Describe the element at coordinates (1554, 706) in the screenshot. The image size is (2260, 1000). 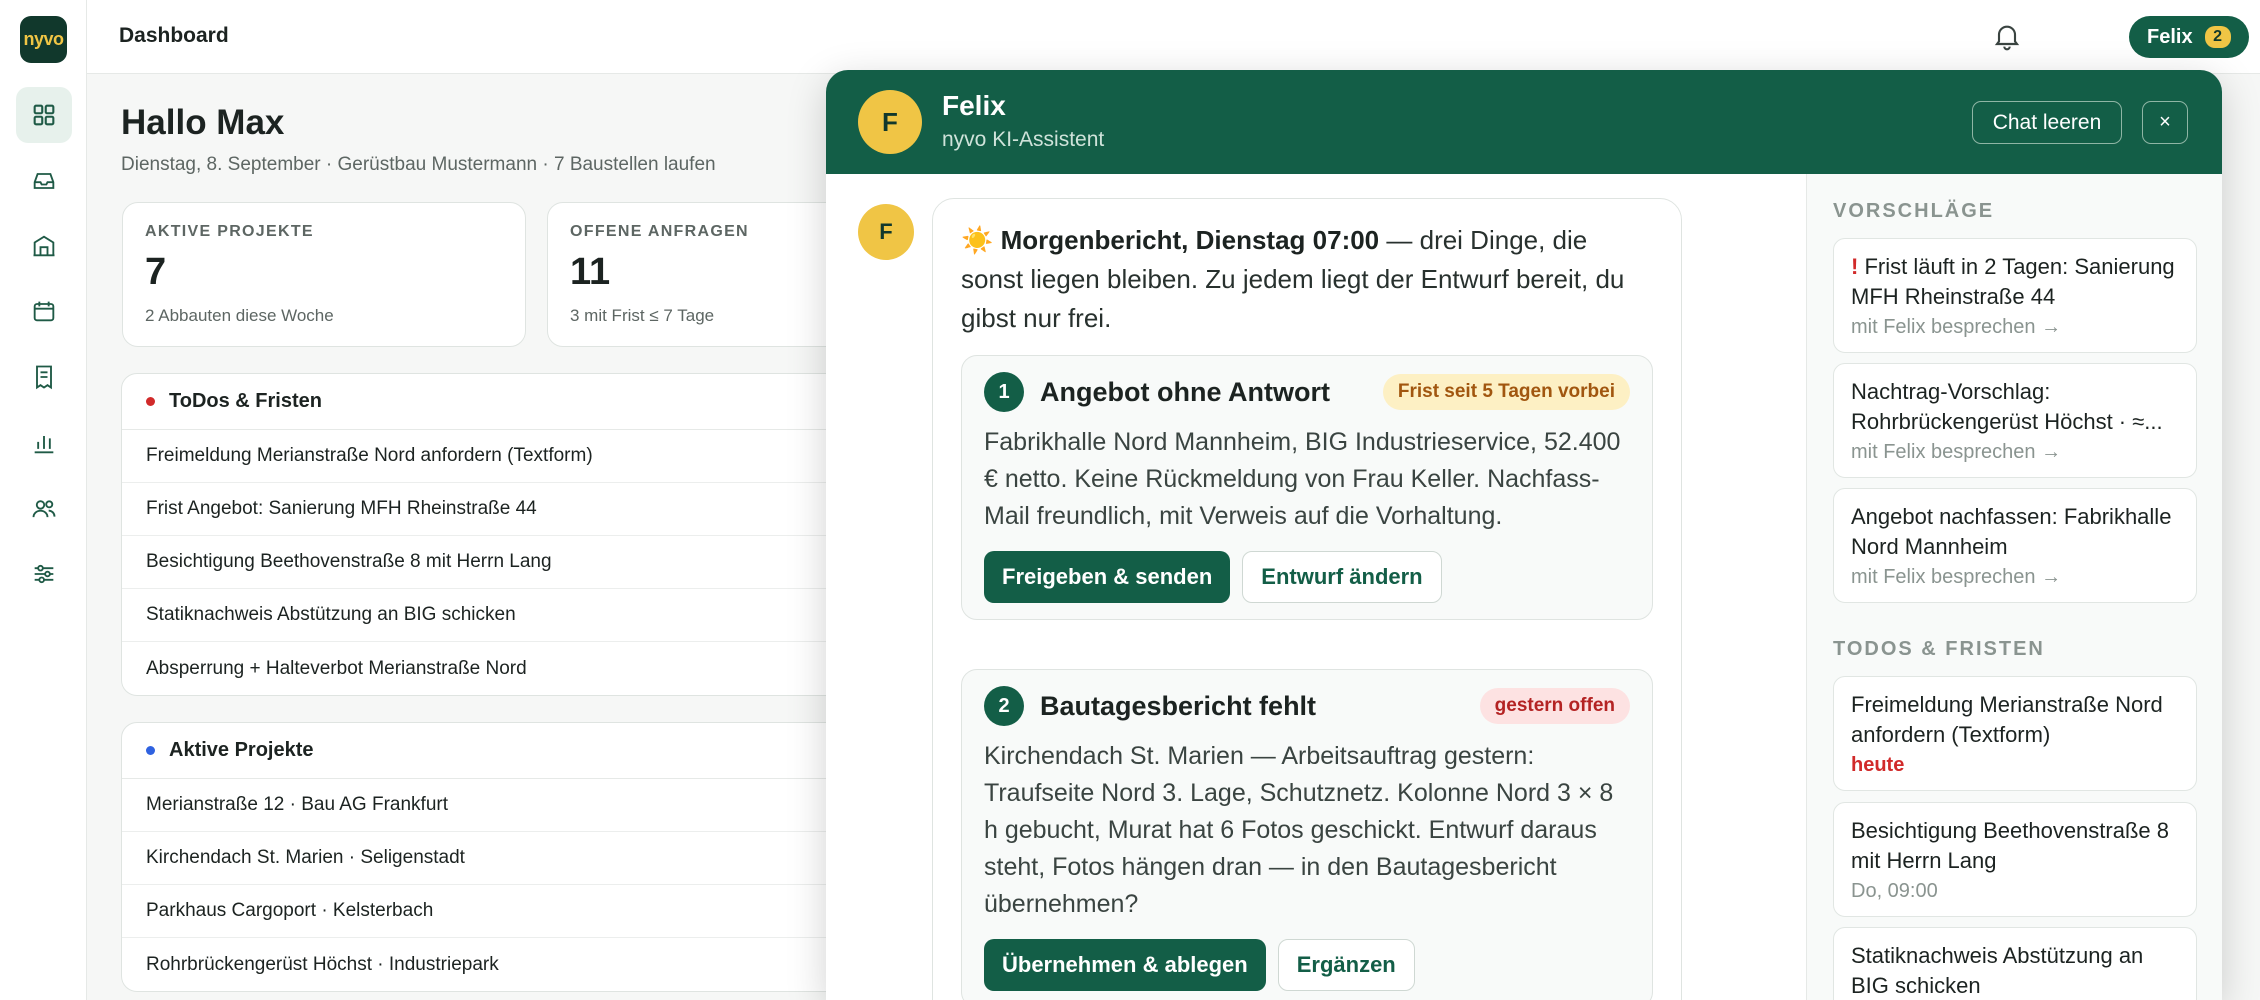
I see `status-badge: gestern offen` at that location.